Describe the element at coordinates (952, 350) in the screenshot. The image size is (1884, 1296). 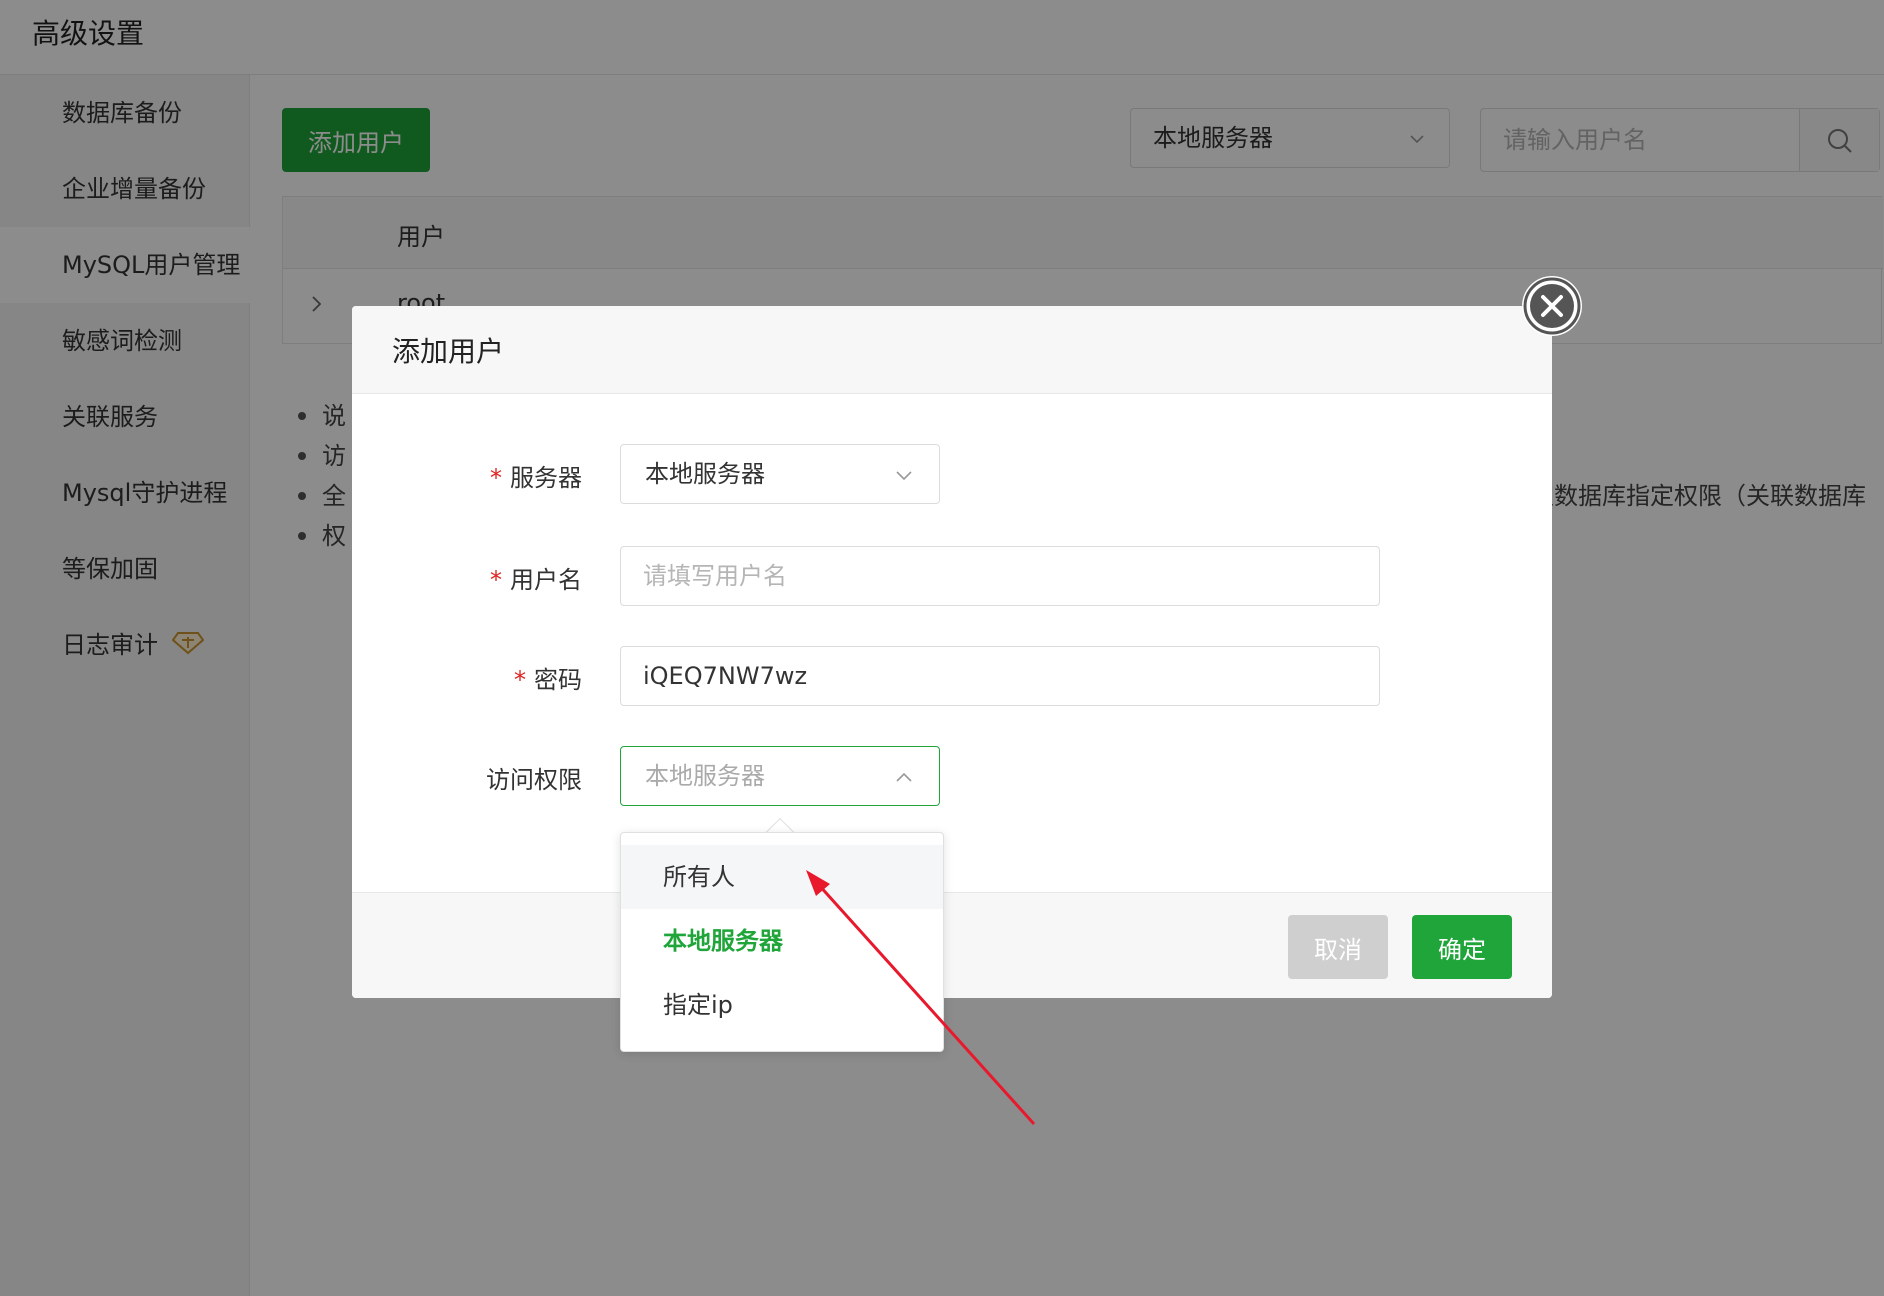
I see `dialog-header: 添加用户` at that location.